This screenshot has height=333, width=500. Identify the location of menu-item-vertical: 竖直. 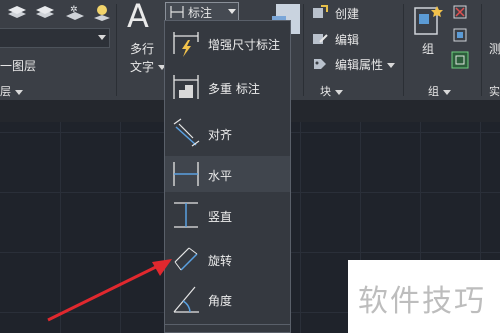
(227, 215).